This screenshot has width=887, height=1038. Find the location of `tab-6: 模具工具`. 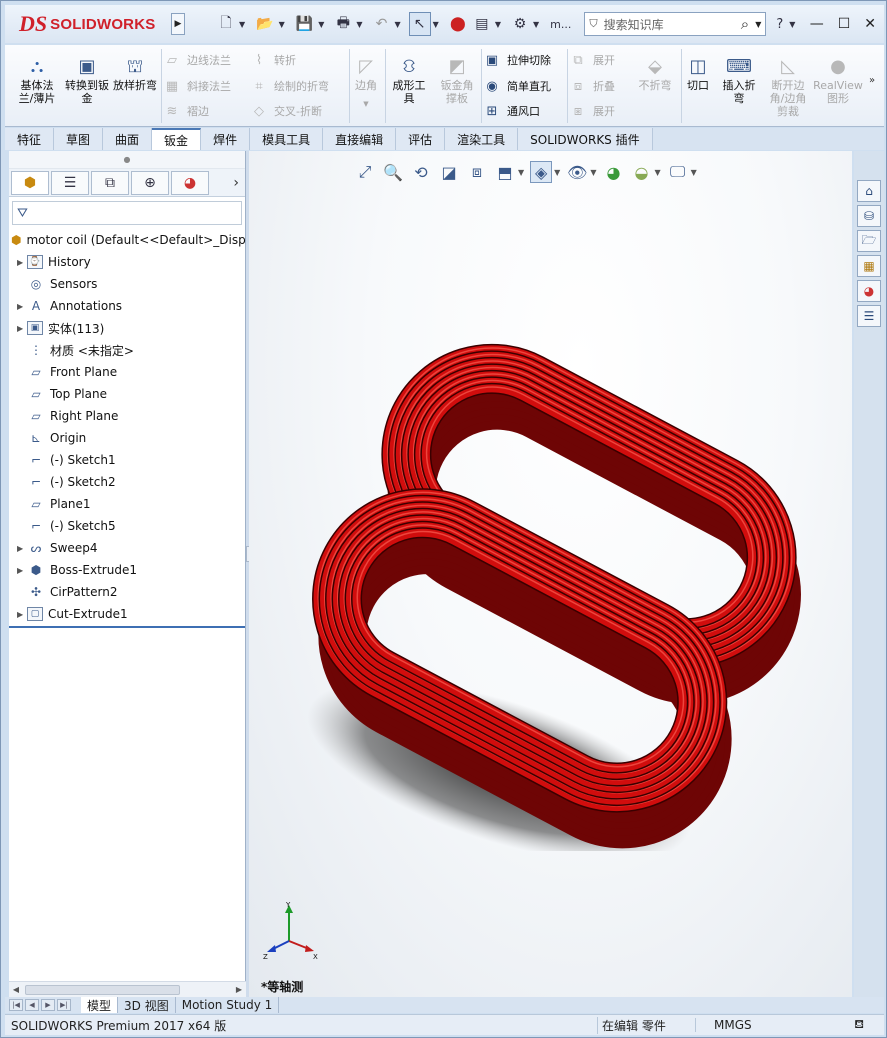

tab-6: 模具工具 is located at coordinates (287, 139).